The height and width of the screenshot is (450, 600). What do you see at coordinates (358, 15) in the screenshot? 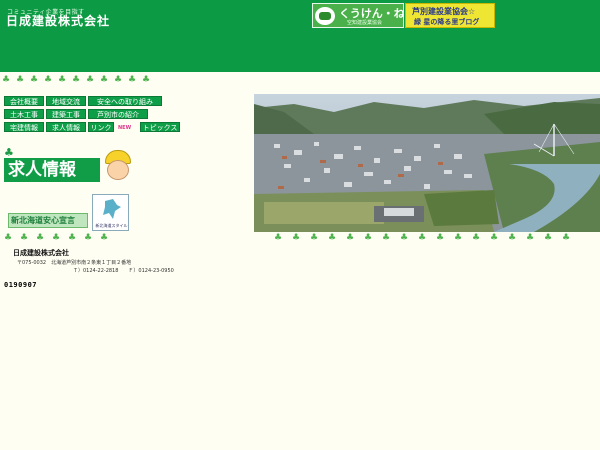
I see `kuuken-net-banner: くうけん・ねっと 空知建設業協会` at bounding box center [358, 15].